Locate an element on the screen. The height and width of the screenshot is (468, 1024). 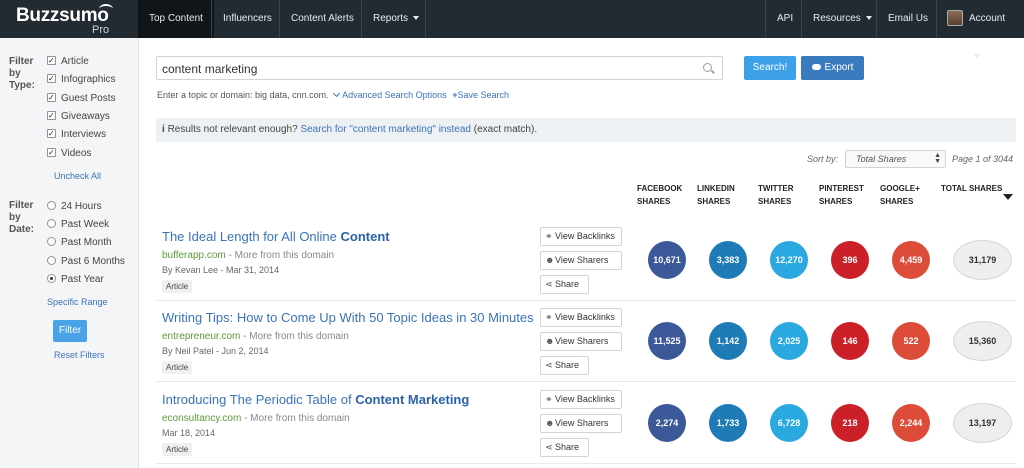
filter-type-heading: Filter by Type: is located at coordinates (22, 73).